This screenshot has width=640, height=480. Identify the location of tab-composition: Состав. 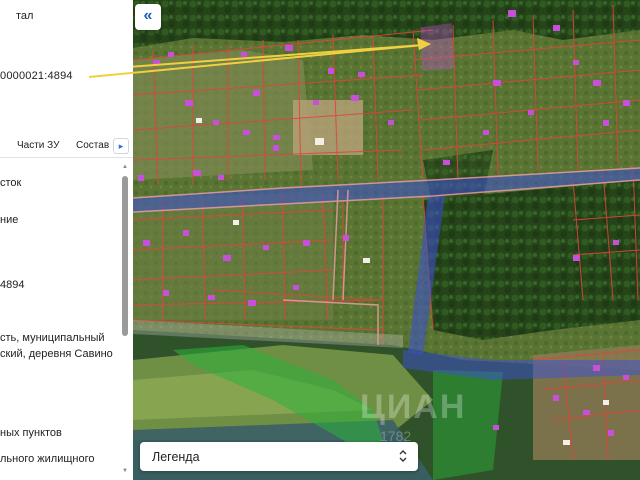
(92, 145).